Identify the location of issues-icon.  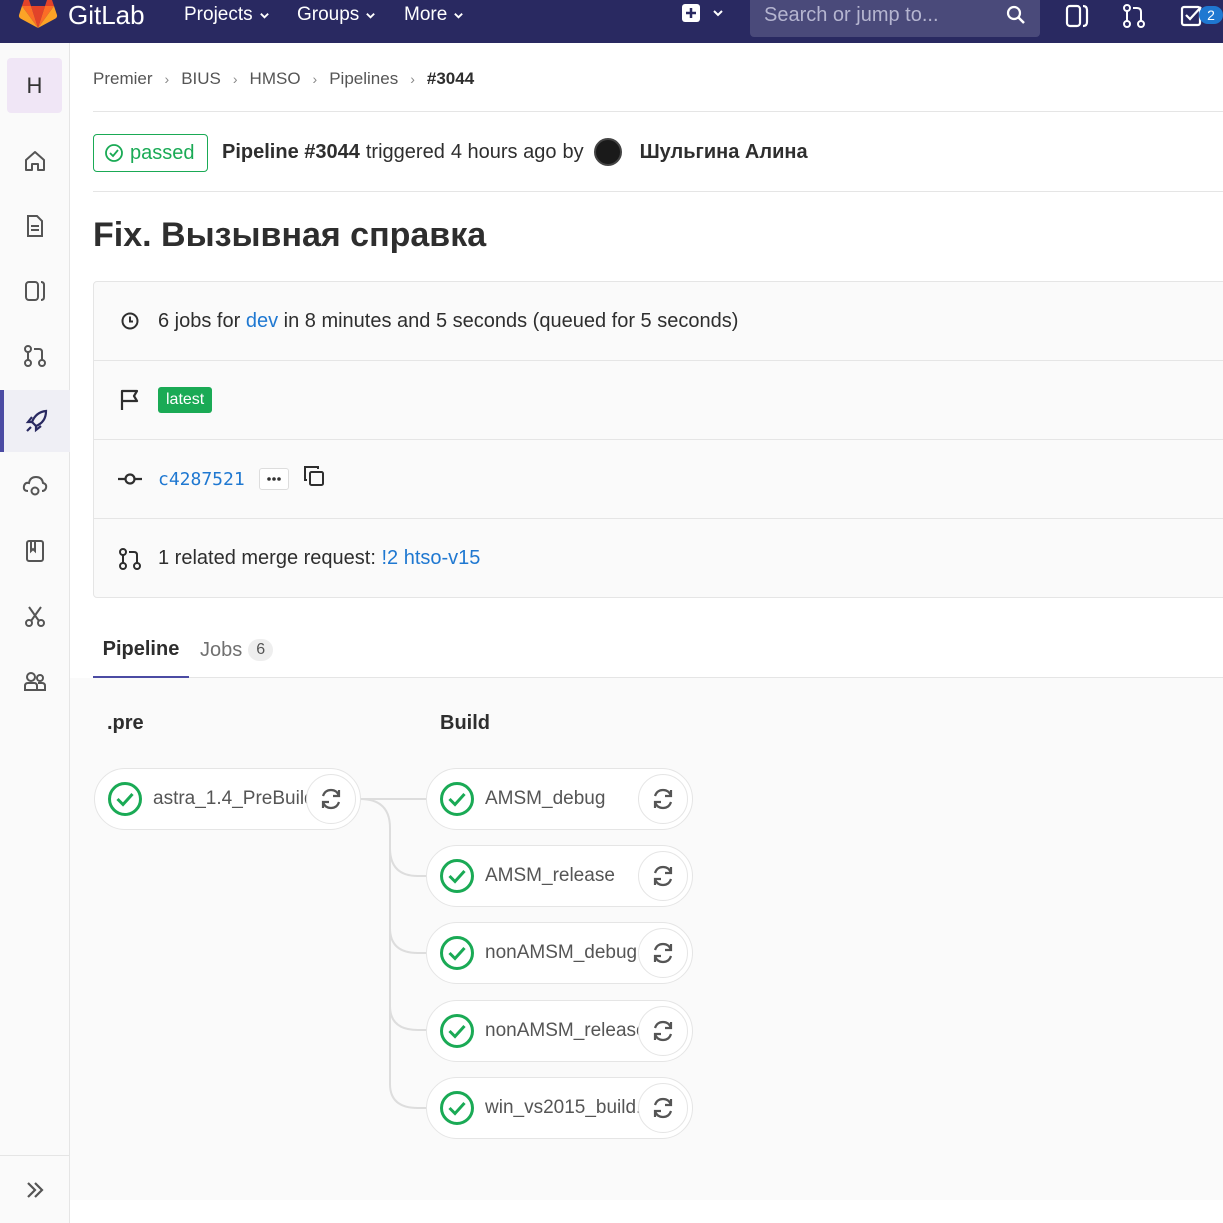
(1077, 16).